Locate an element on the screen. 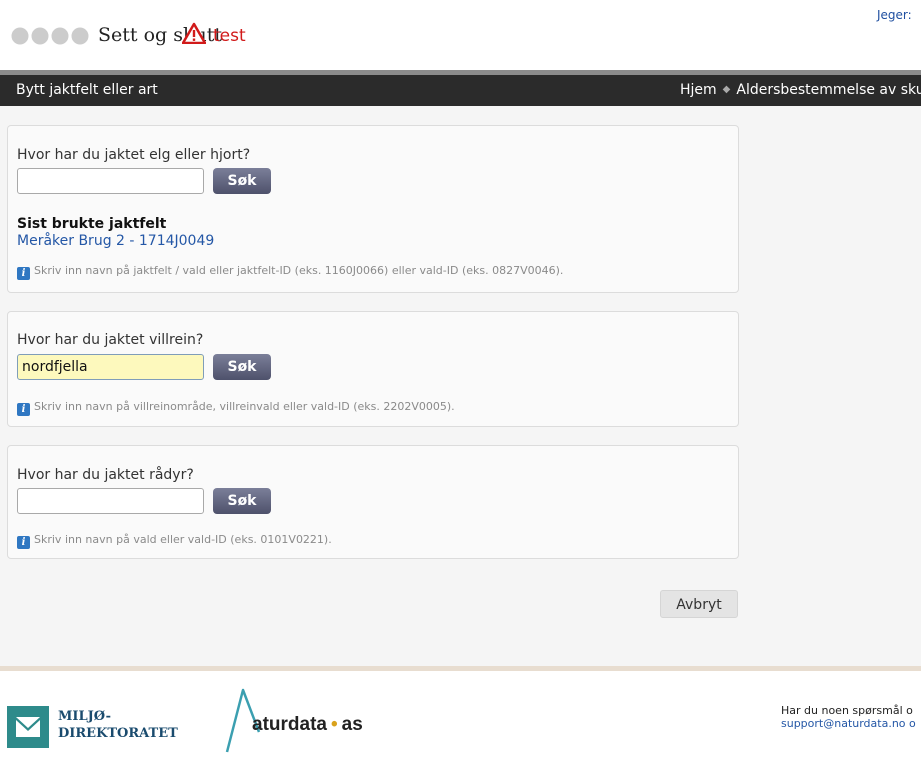 This screenshot has width=921, height=757. logo-rings-icon is located at coordinates (50, 36).